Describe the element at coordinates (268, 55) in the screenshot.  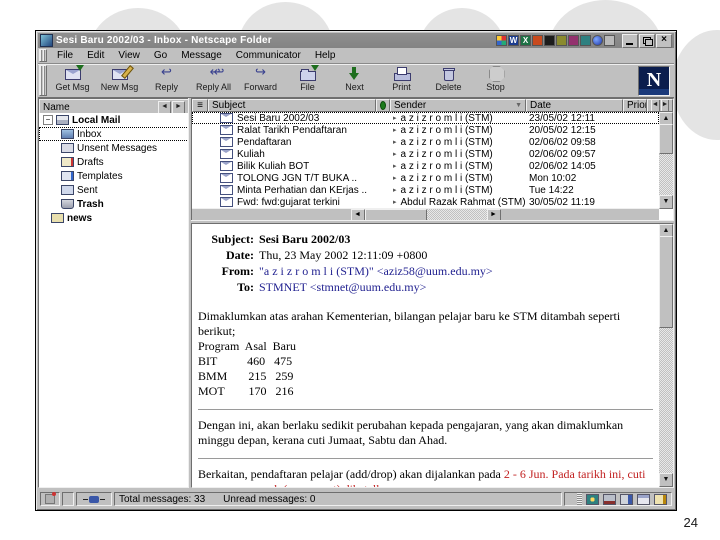
I see `menu-communicator: Communicator` at that location.